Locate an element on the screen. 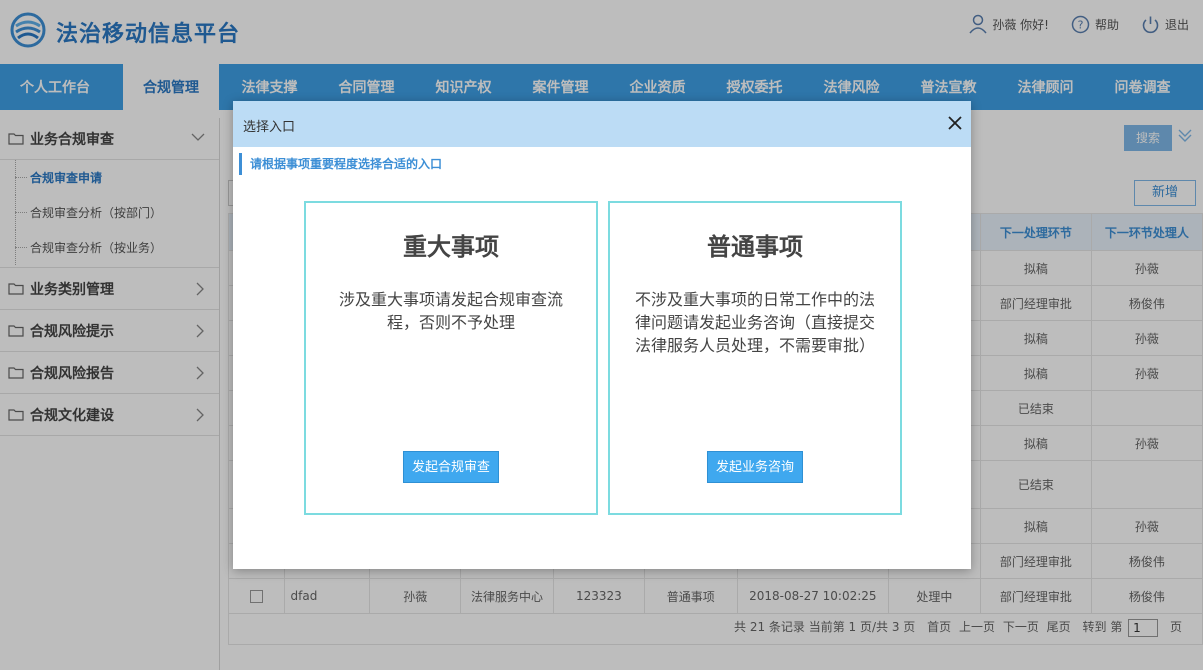 The height and width of the screenshot is (670, 1203). major-matter-card: 重大事项 涉及重大事项请发起合规审查流程，否则不予处理 发起合规审查 is located at coordinates (451, 358).